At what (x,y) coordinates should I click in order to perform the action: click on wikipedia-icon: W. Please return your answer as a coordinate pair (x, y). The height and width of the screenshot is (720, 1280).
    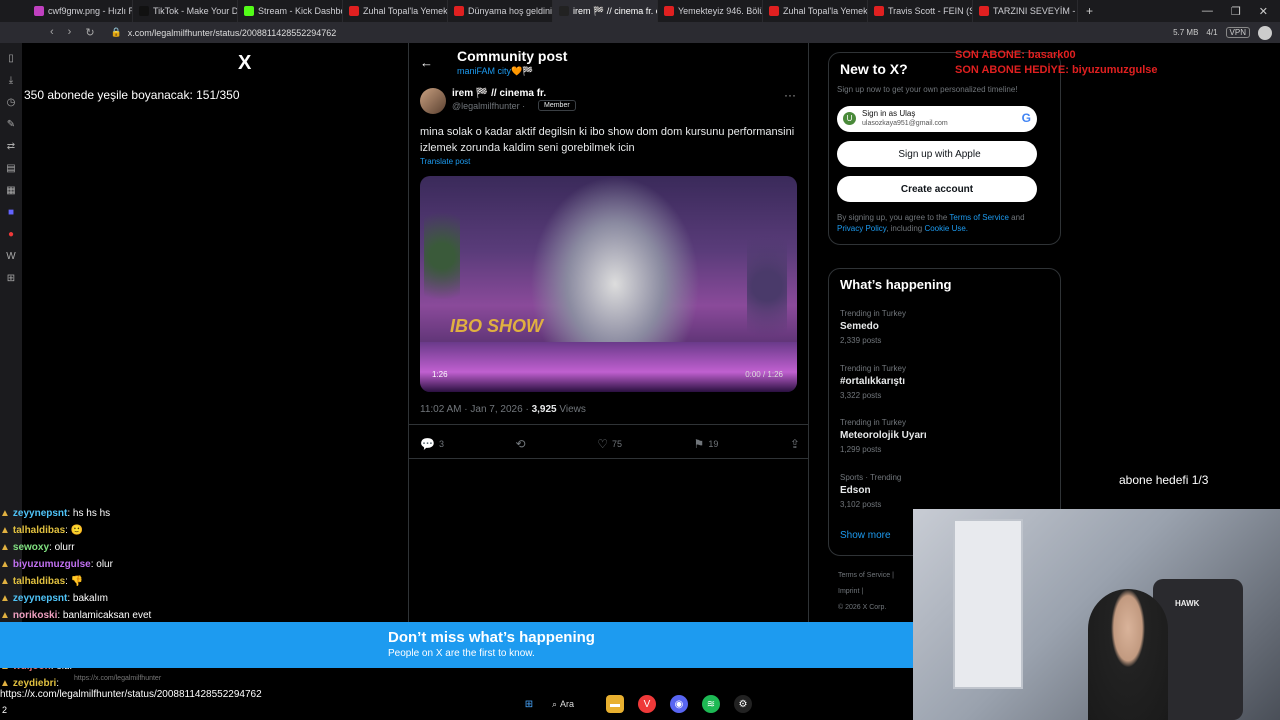
    Looking at the image, I should click on (10, 256).